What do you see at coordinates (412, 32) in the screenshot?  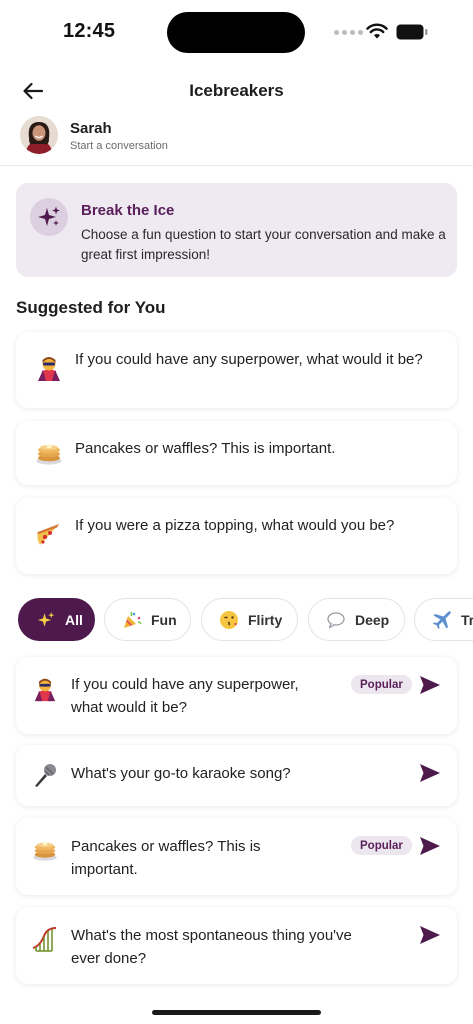 I see `battery-icon` at bounding box center [412, 32].